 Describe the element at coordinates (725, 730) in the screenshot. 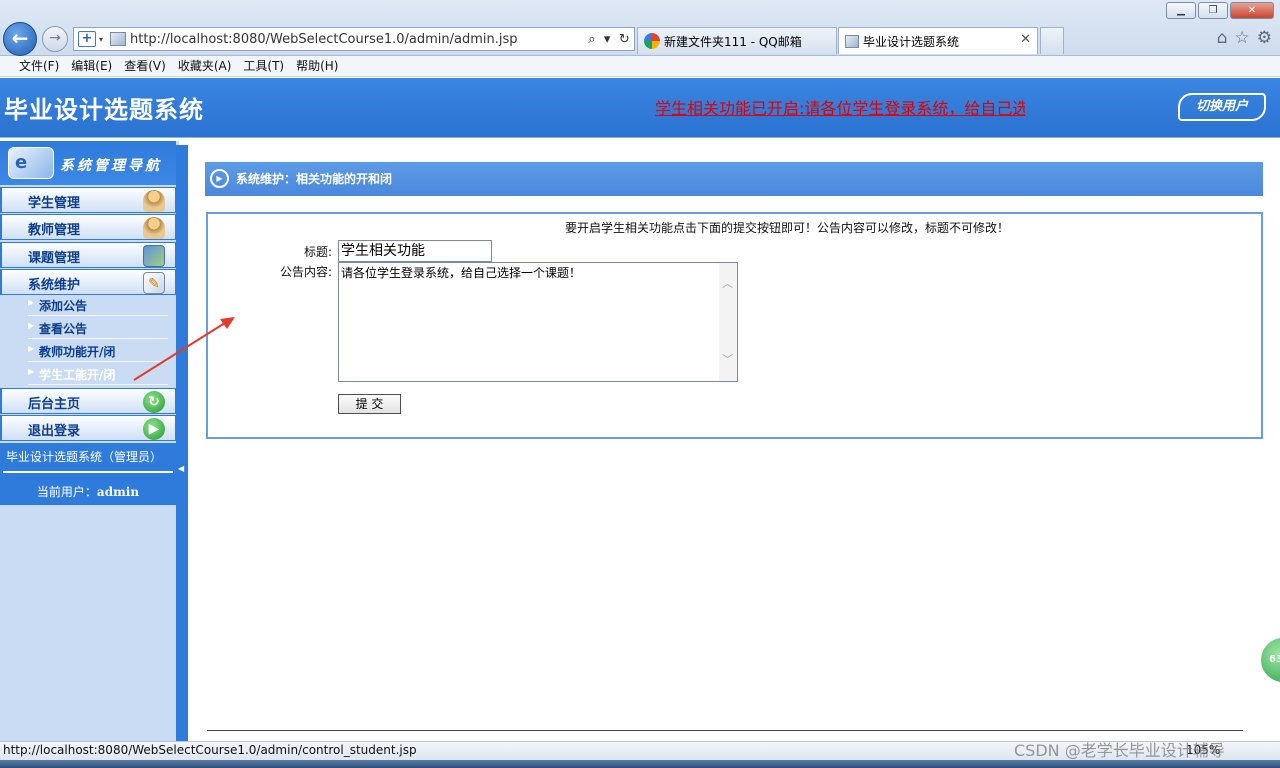

I see `footer-divider` at that location.